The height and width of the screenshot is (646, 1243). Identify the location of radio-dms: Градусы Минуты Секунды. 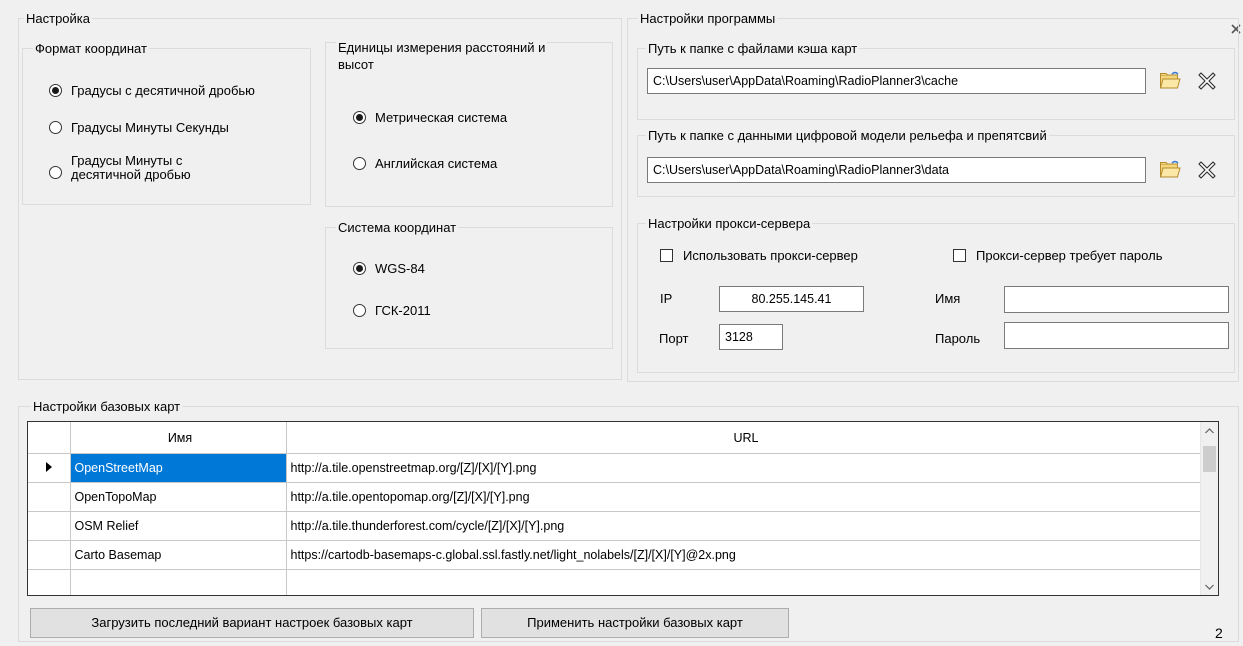
(139, 127).